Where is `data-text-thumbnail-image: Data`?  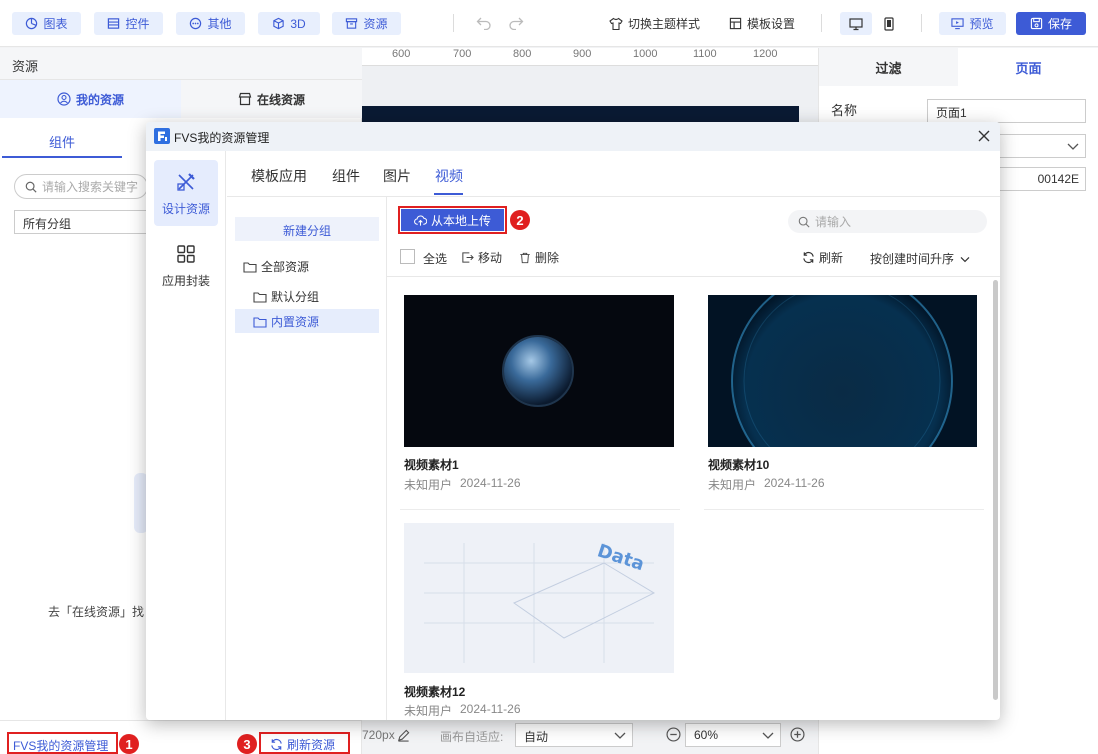 data-text-thumbnail-image: Data is located at coordinates (539, 598).